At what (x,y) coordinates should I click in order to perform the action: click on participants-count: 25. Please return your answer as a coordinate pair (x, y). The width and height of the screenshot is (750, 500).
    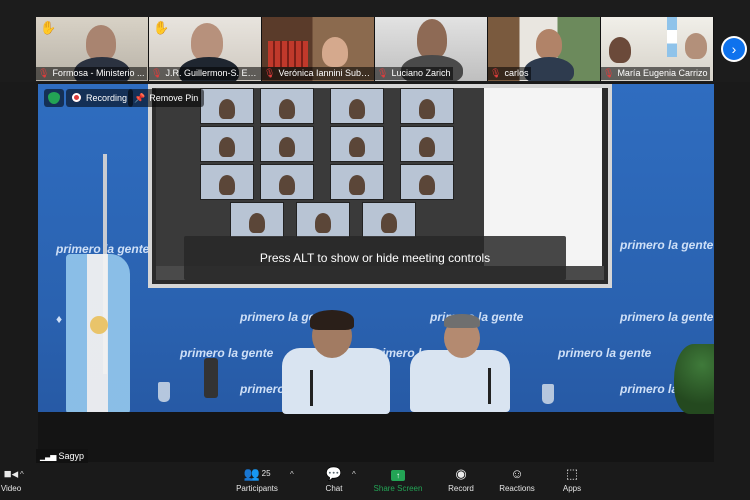
    Looking at the image, I should click on (266, 473).